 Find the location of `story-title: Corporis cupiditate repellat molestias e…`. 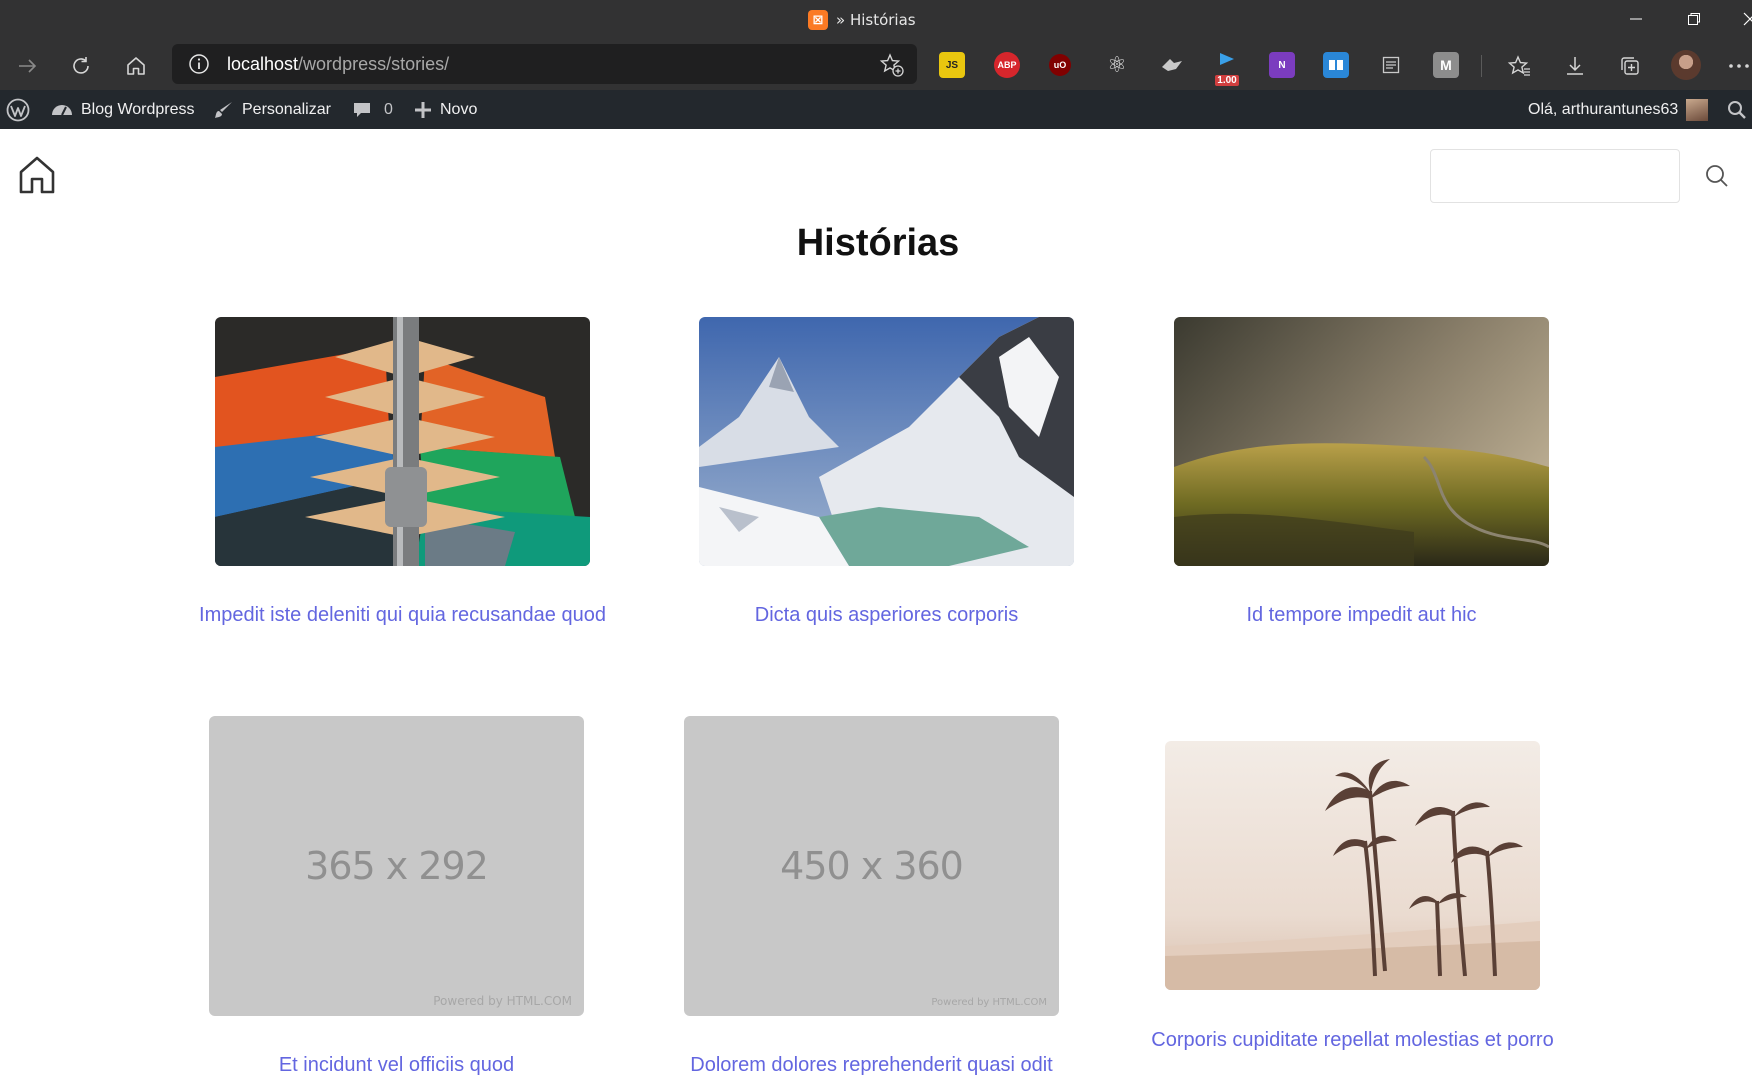

story-title: Corporis cupiditate repellat molestias e… is located at coordinates (1352, 1040).